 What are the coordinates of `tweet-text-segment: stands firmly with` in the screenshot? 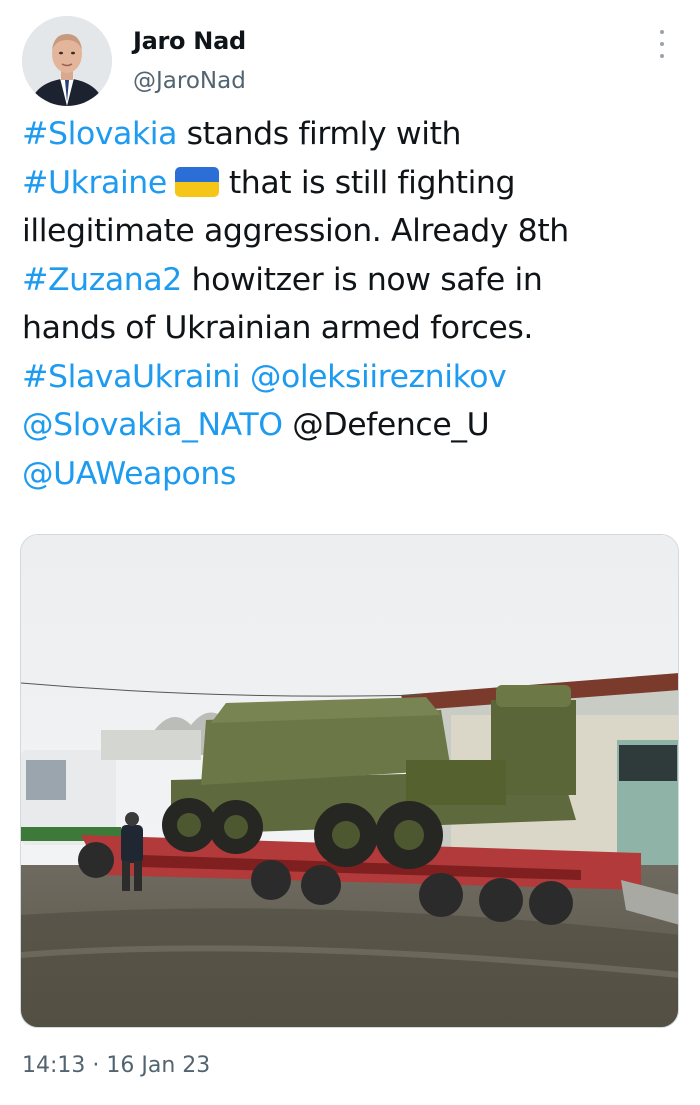 It's located at (319, 134).